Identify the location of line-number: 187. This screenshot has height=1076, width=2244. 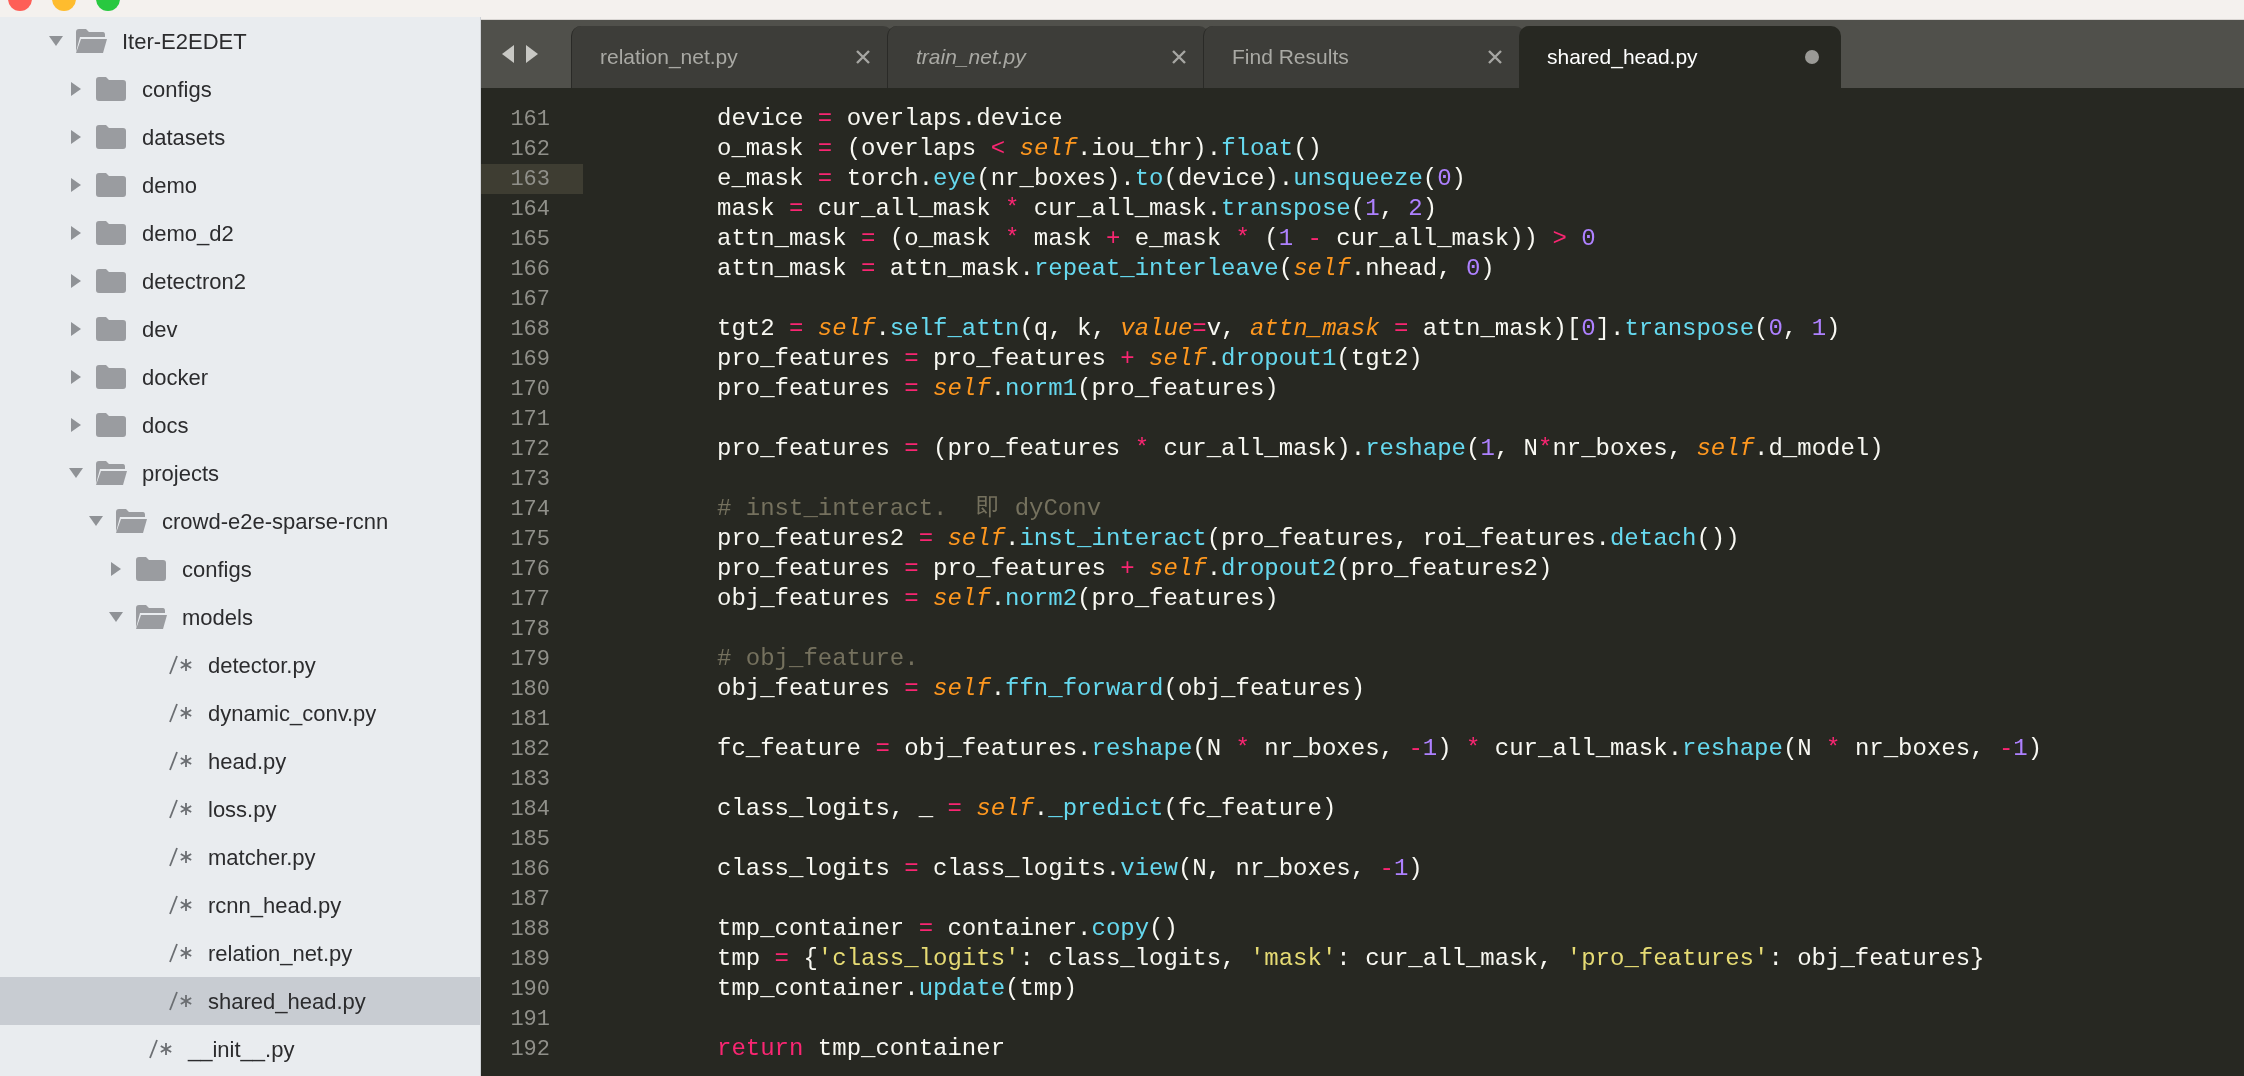
(530, 899).